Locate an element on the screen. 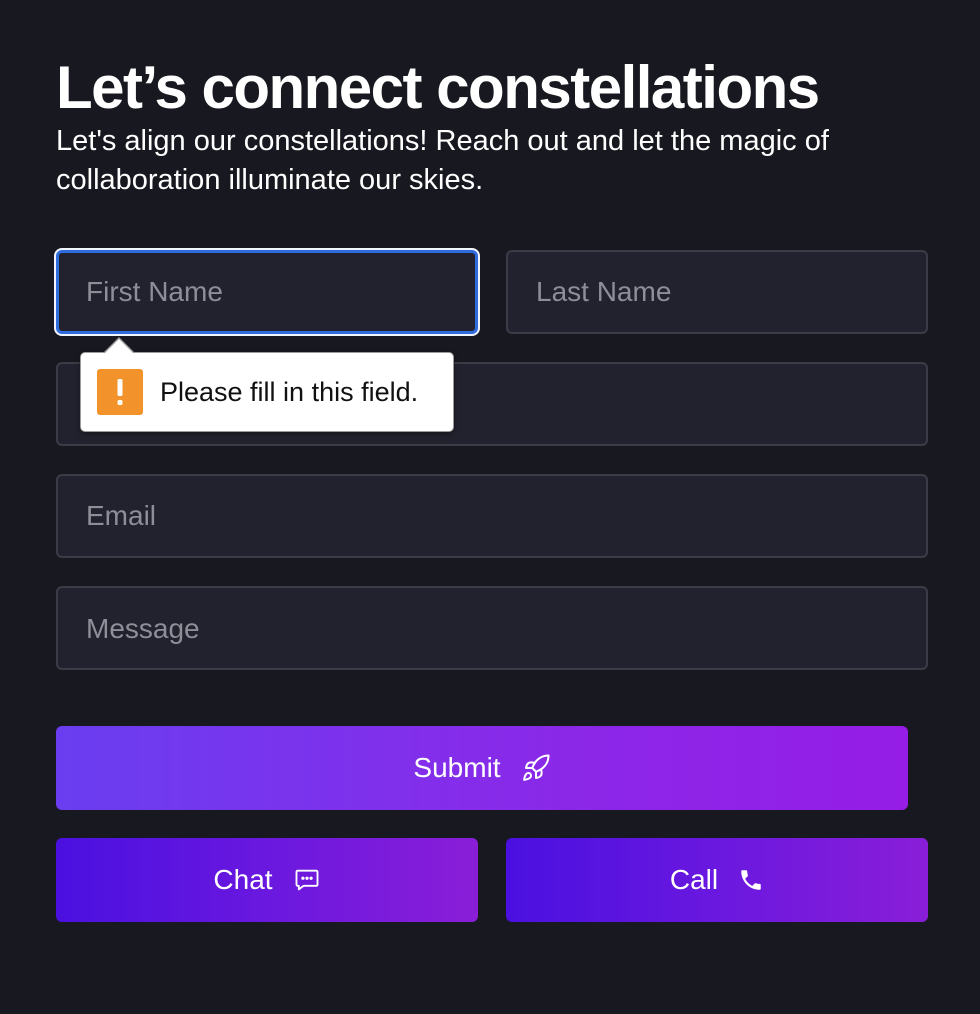 The height and width of the screenshot is (1014, 980). warning-icon is located at coordinates (120, 392).